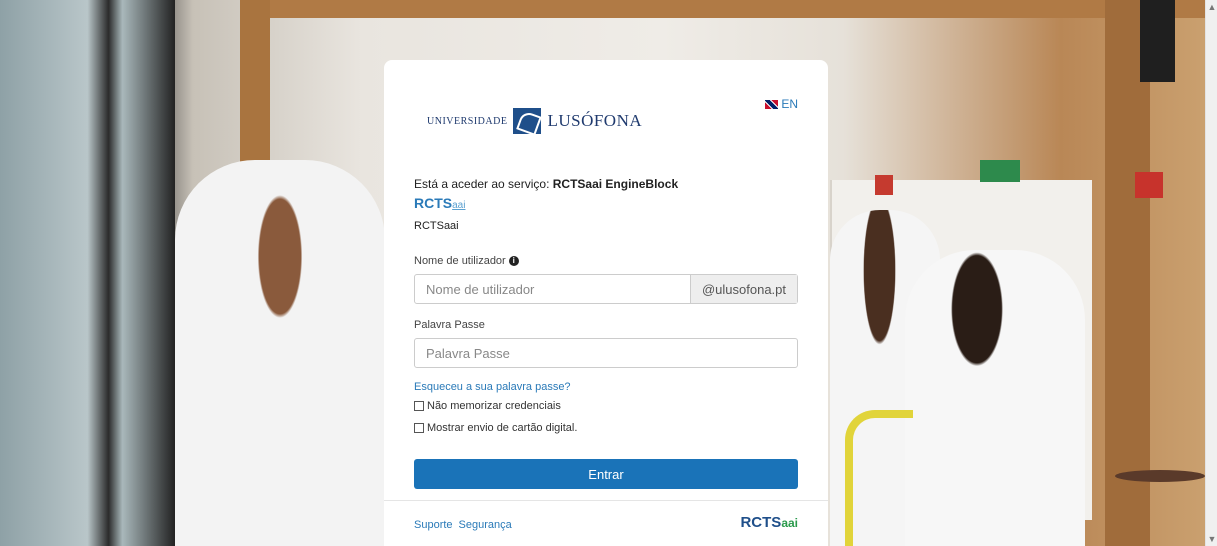  What do you see at coordinates (492, 387) in the screenshot?
I see `forgot-password-link: Esqueceu a sua palavra passe?` at bounding box center [492, 387].